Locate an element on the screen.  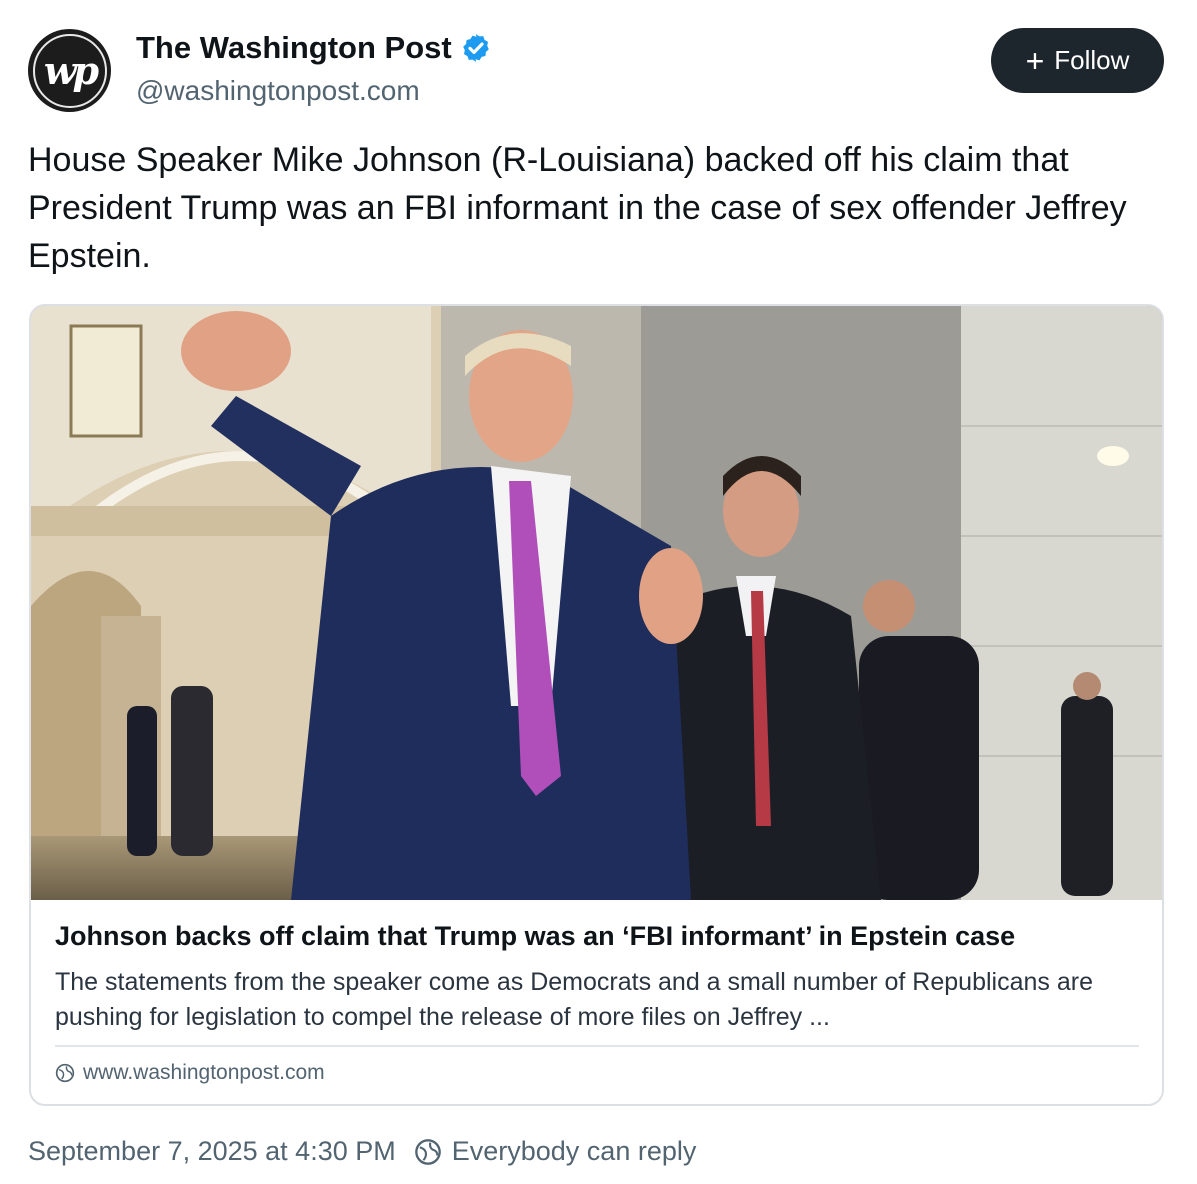
plus-icon: + is located at coordinates (1035, 60).